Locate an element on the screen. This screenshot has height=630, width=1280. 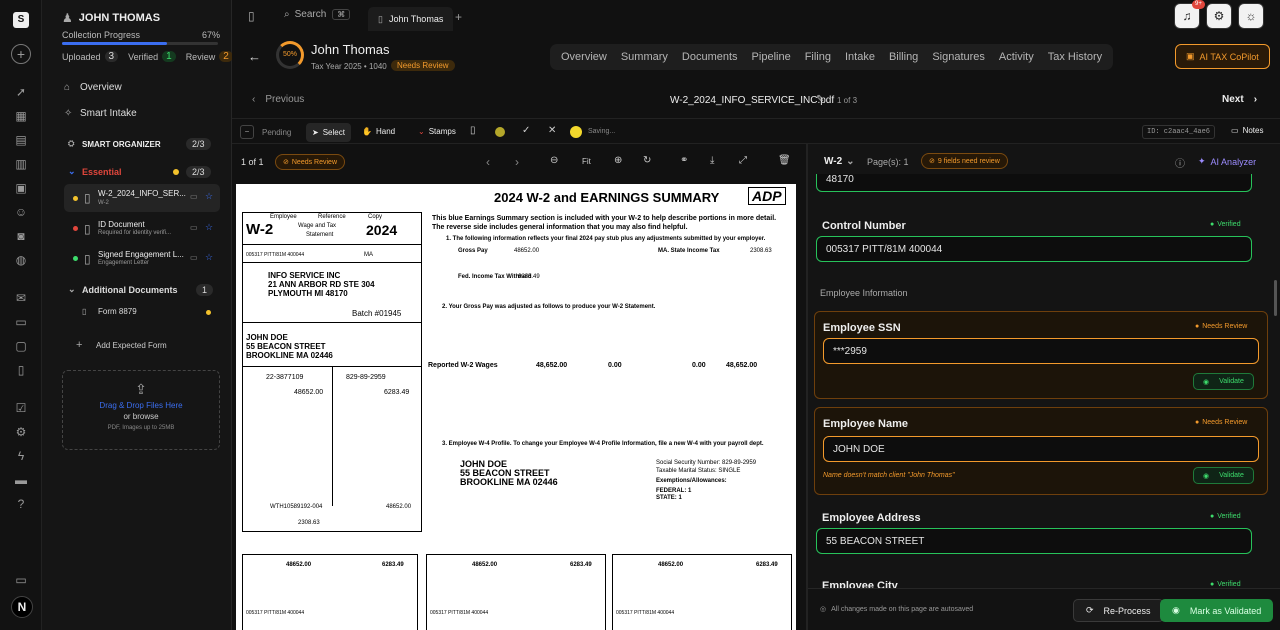
hand-icon: ✋ is located at coordinates (367, 131).